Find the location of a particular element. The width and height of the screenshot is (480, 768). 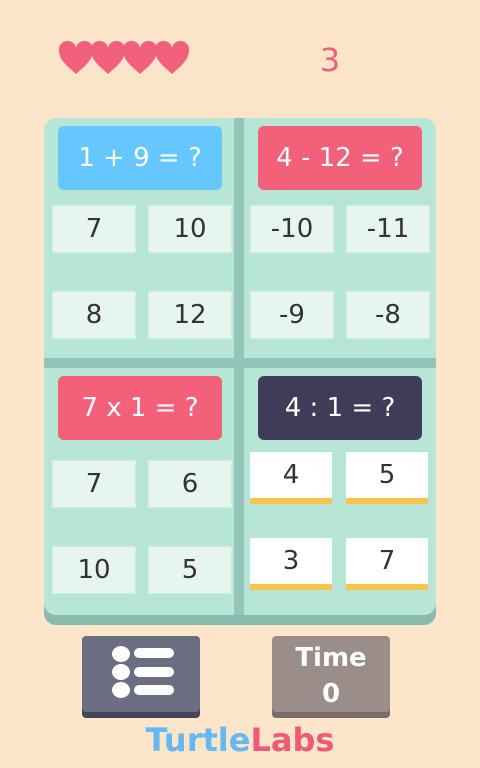

brand-part-1: Turtle is located at coordinates (198, 740).